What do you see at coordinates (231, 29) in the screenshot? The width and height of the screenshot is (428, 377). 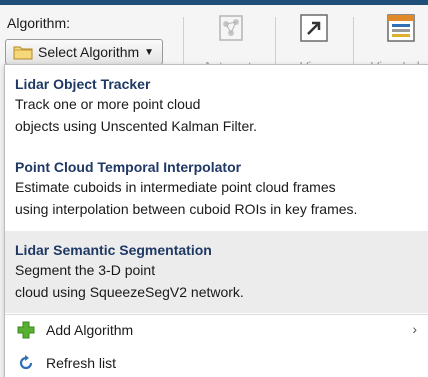 I see `automate-icon` at bounding box center [231, 29].